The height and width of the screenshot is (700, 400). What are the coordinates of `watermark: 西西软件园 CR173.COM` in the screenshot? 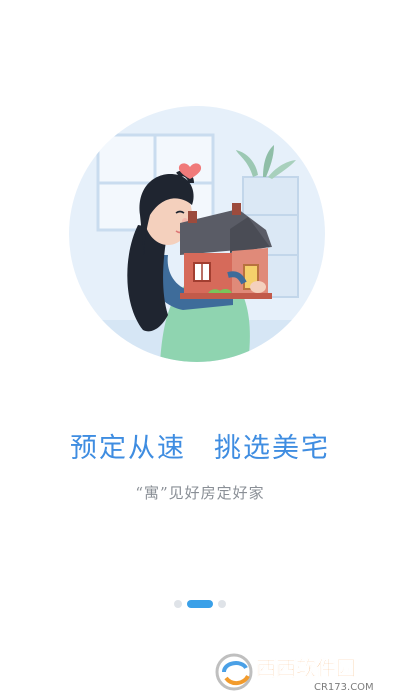 It's located at (294, 673).